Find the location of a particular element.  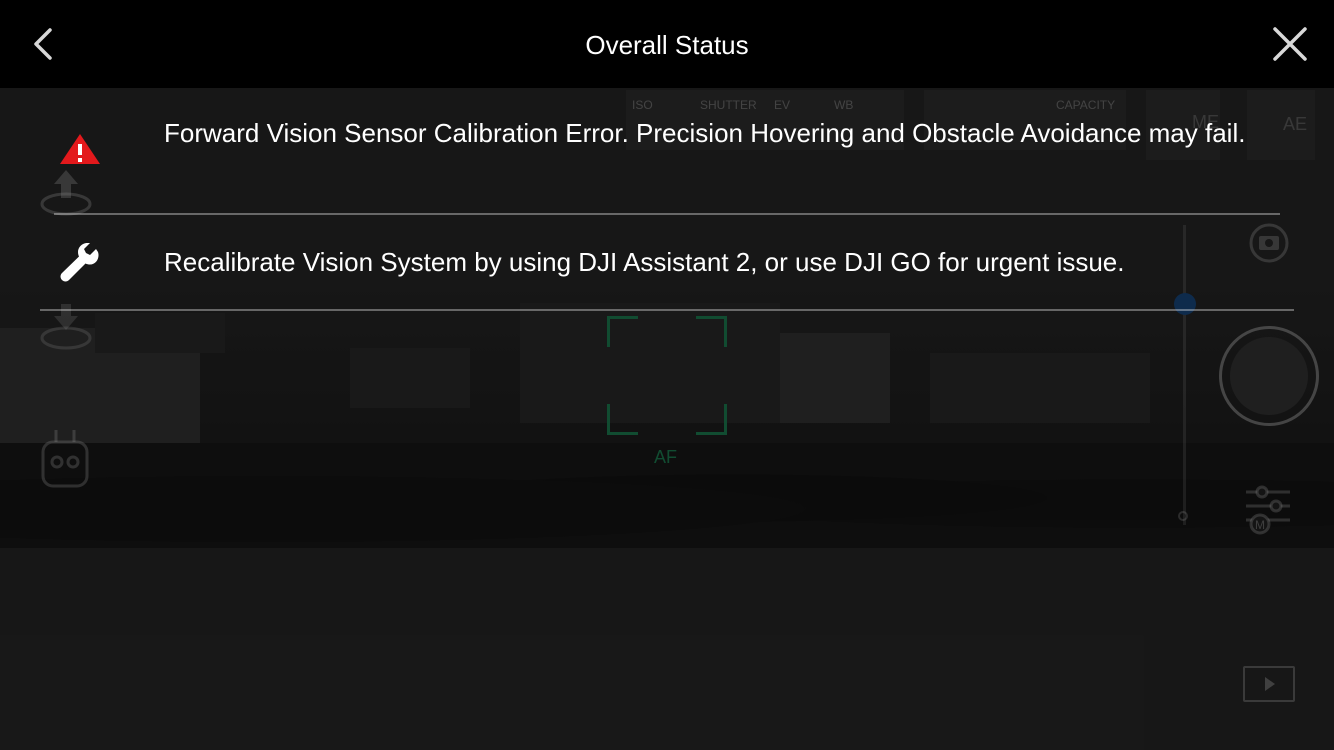

close-icon is located at coordinates (1290, 44).